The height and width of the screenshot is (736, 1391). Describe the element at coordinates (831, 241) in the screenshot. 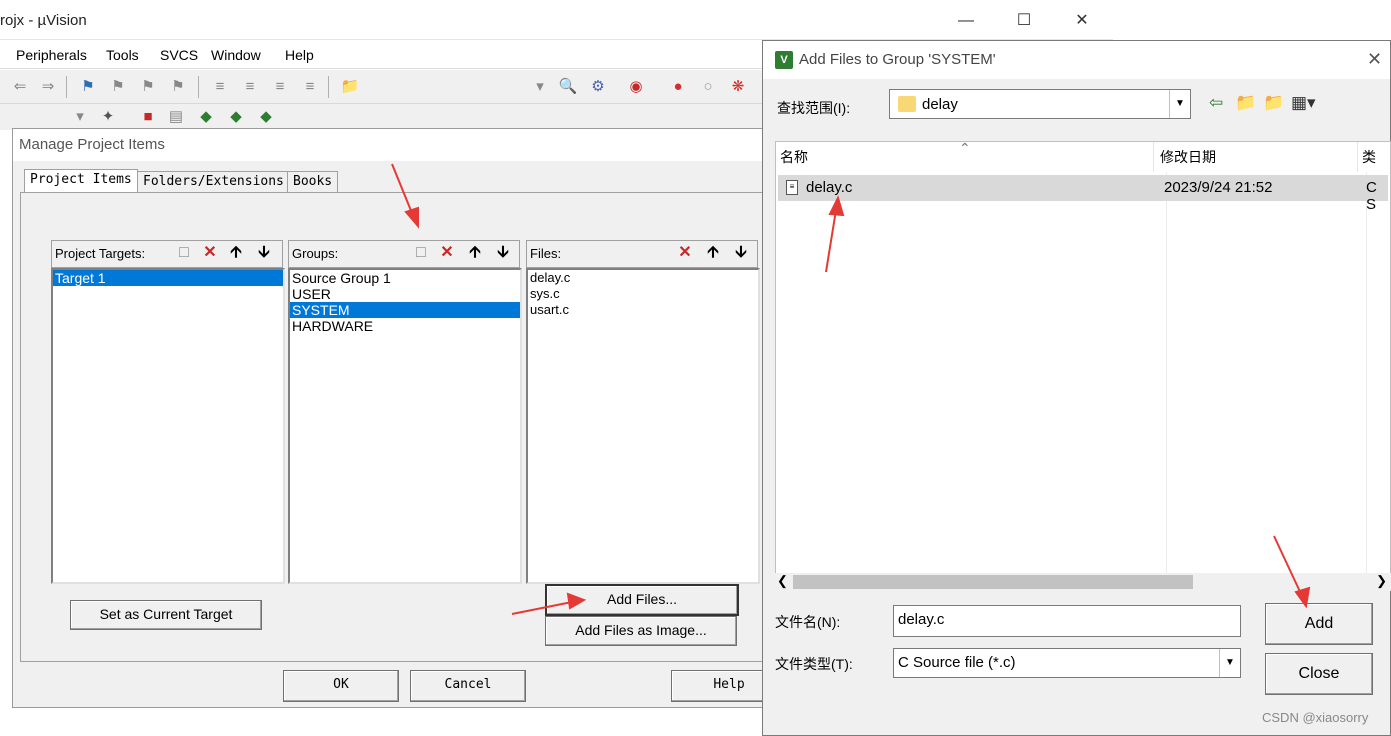

I see `arrow-to-delay-file` at that location.